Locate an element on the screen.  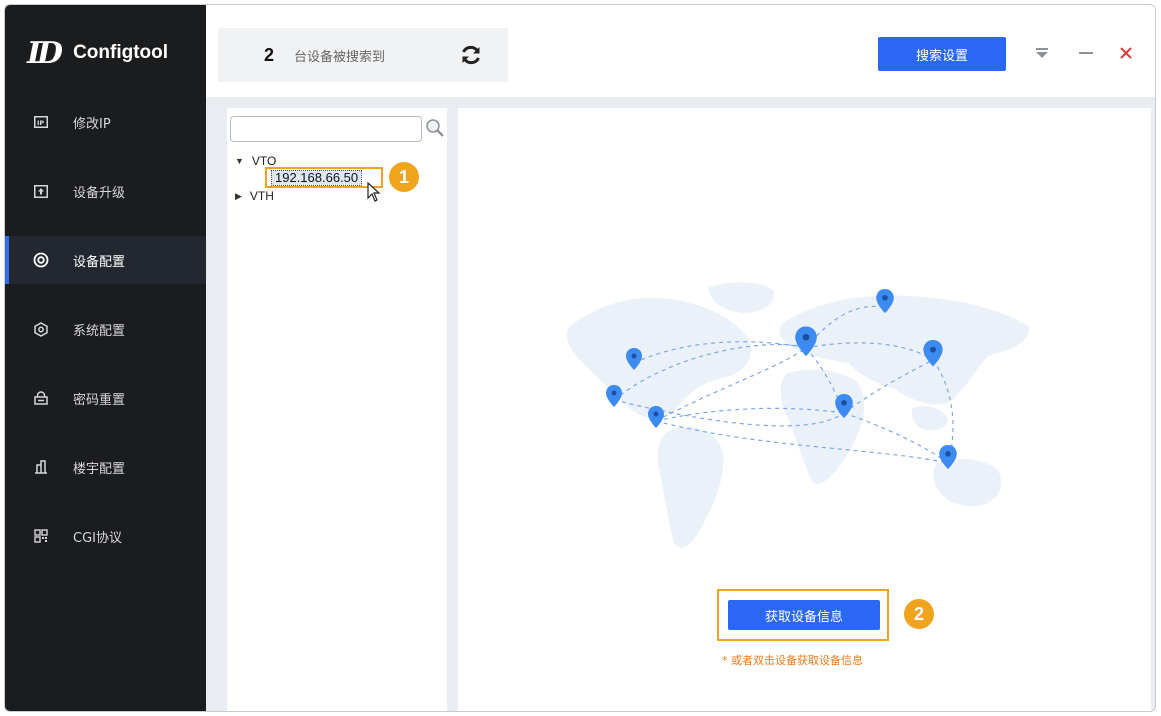
sidebar-item-label: CGI协议 is located at coordinates (97, 538).